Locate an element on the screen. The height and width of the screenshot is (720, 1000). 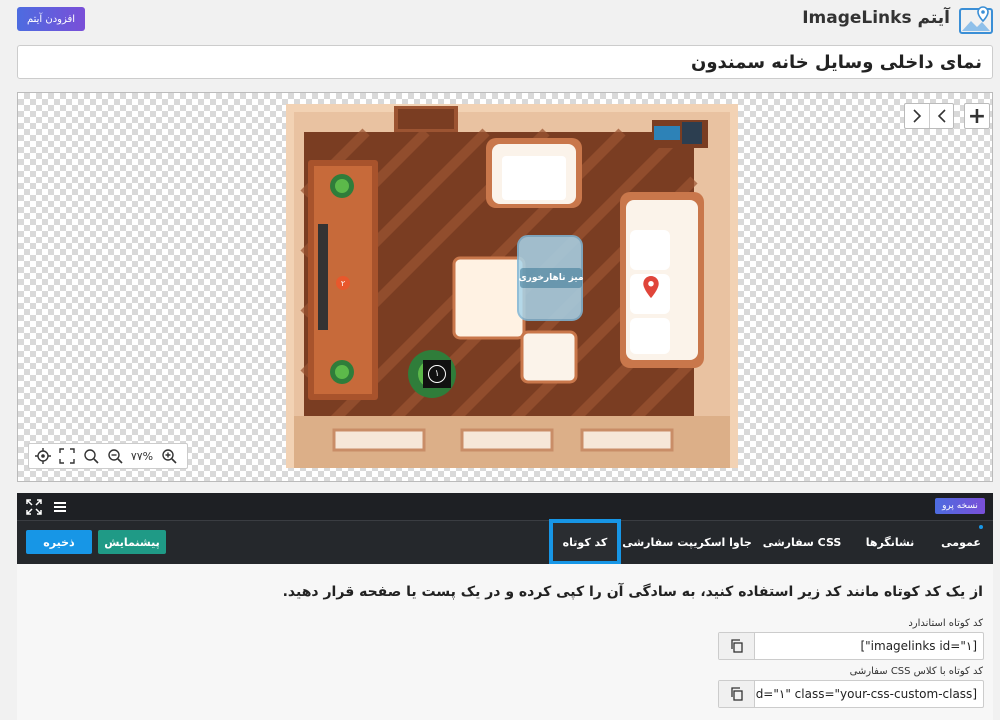
marker-1-label: ۱ is located at coordinates (437, 374).